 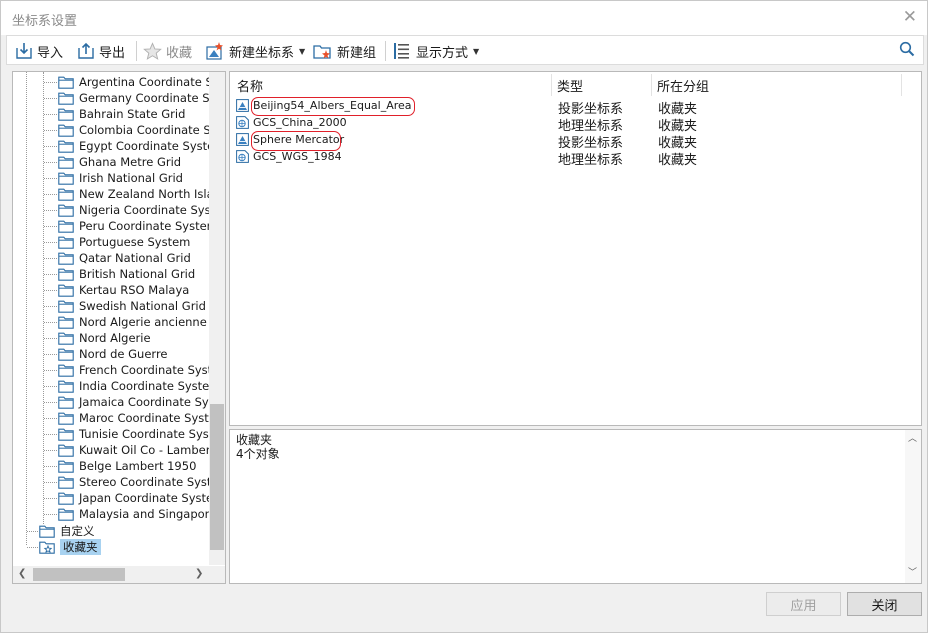 What do you see at coordinates (134, 434) in the screenshot?
I see `tree-node: Tunisie Coordinate Systems` at bounding box center [134, 434].